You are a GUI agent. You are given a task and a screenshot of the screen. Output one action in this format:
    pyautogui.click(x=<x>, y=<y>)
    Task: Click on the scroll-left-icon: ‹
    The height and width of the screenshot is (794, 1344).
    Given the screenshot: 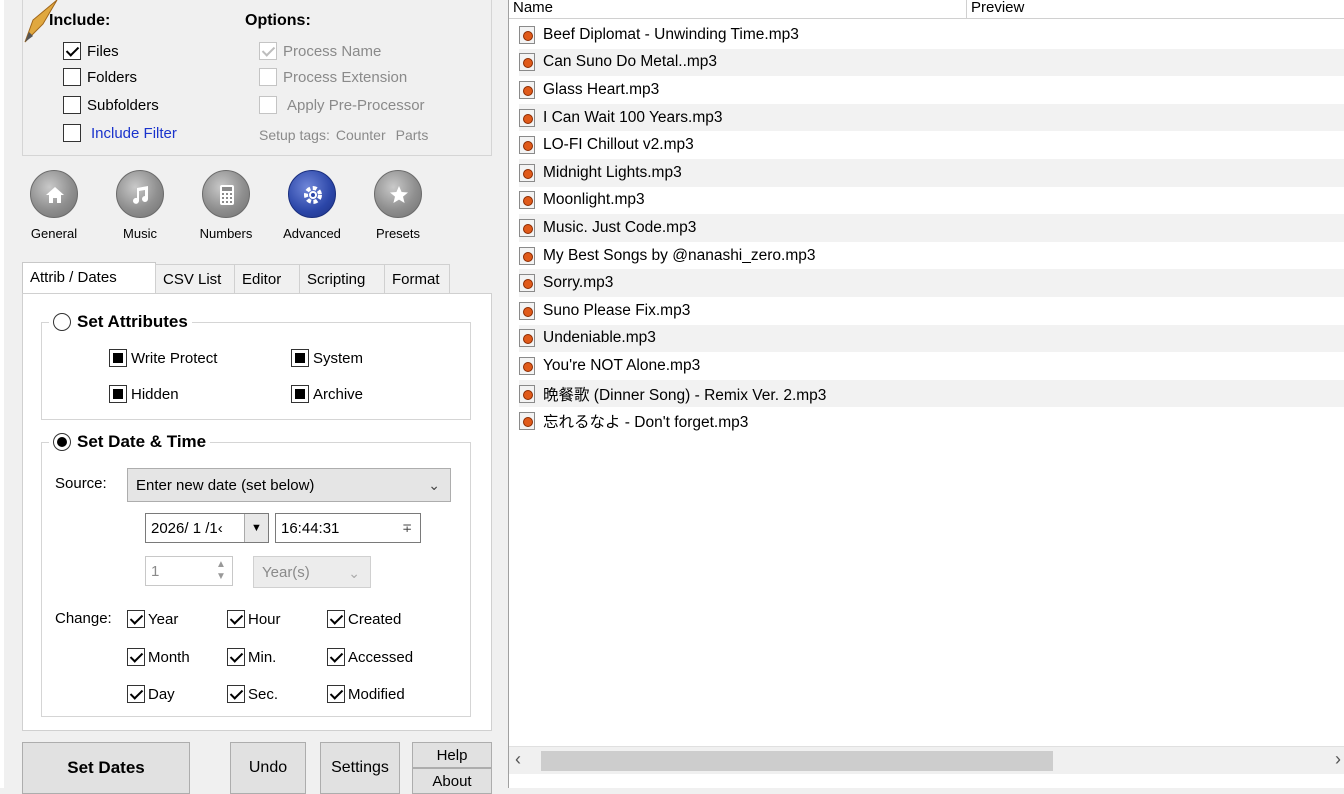 What is the action you would take?
    pyautogui.click(x=518, y=759)
    